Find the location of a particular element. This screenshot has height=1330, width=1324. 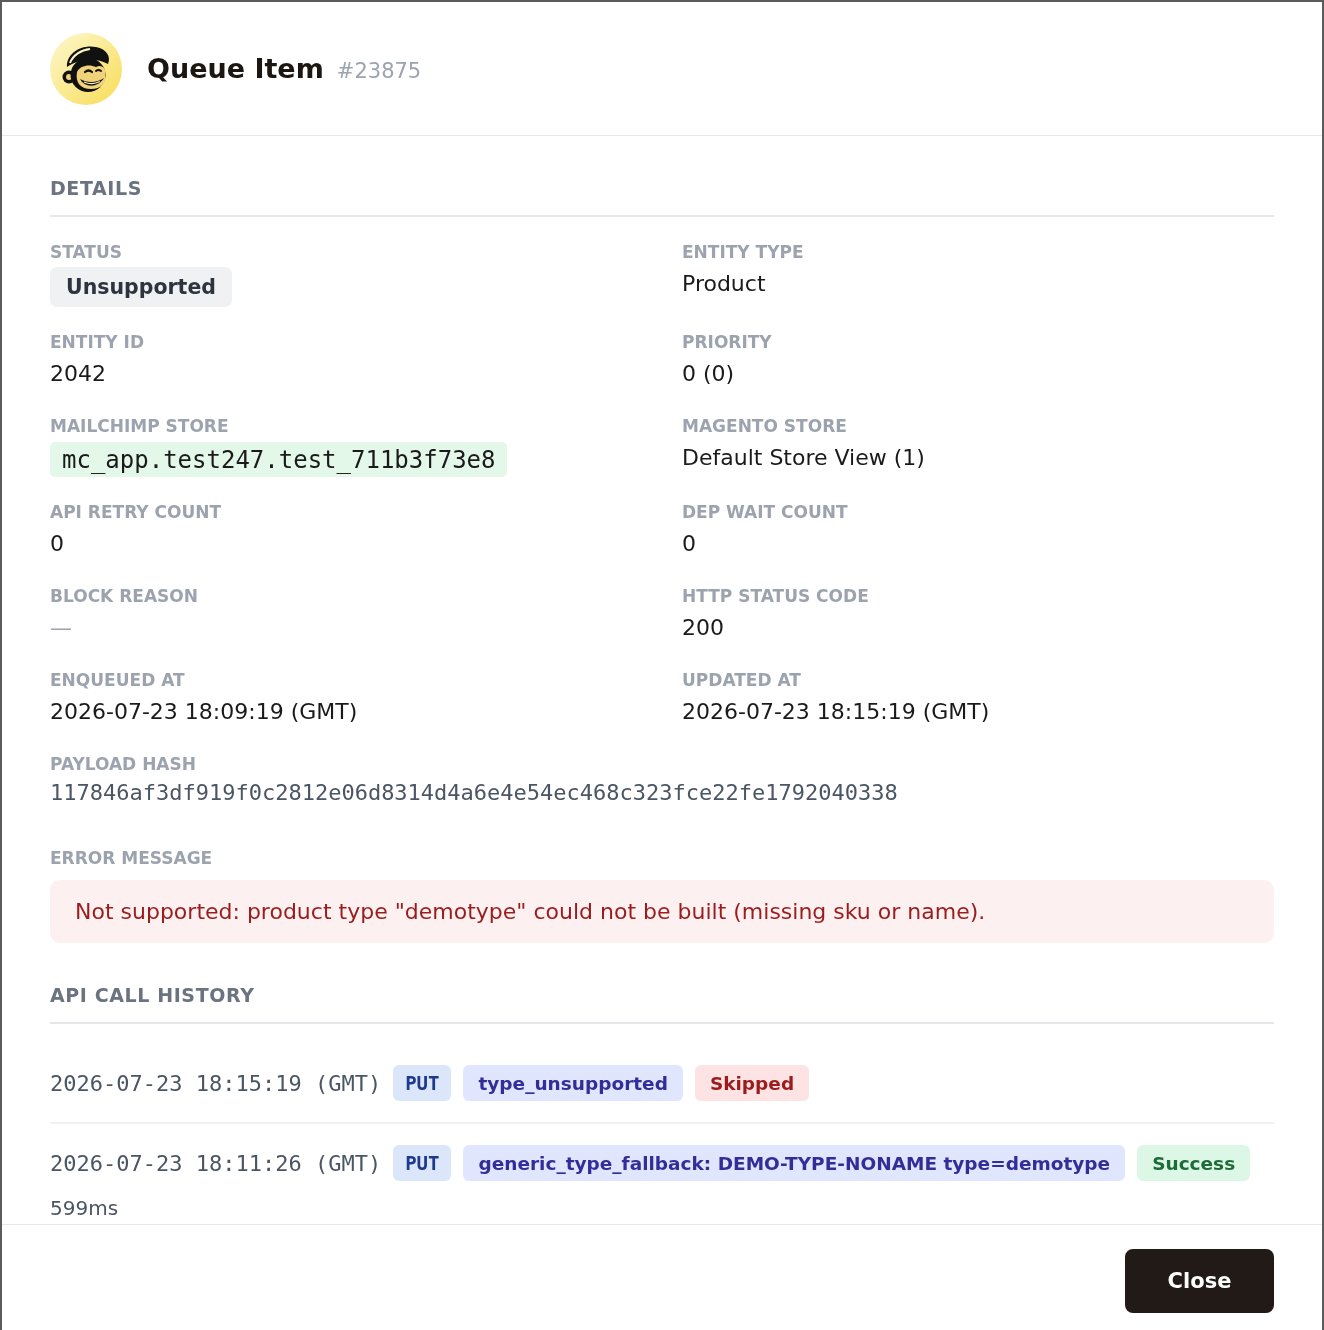

payload-hash: 117846af3df919f0c2812e06d8314d4a6e4e54ec468c323fce22fe1792040338 is located at coordinates (474, 793).